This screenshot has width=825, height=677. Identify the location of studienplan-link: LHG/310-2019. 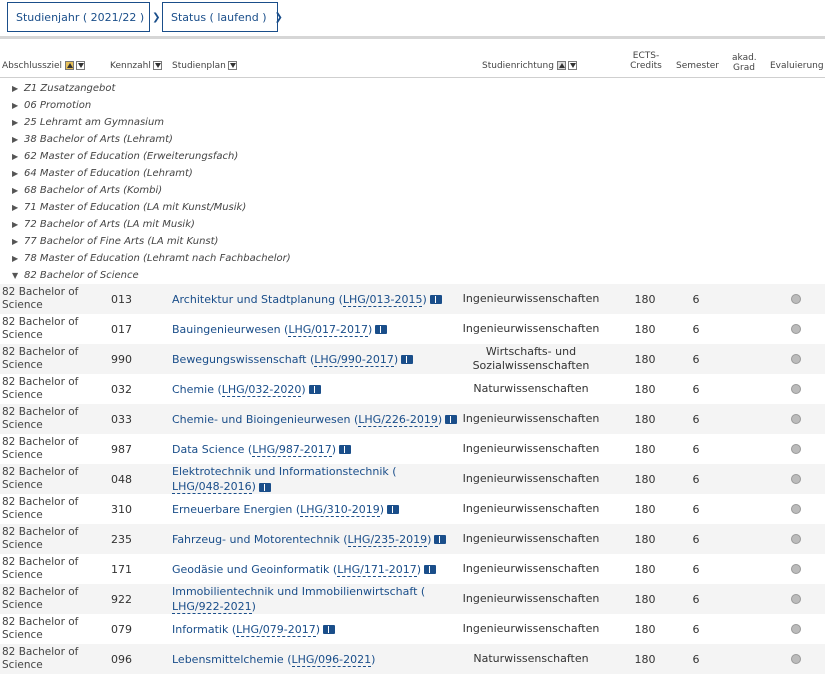
(340, 509).